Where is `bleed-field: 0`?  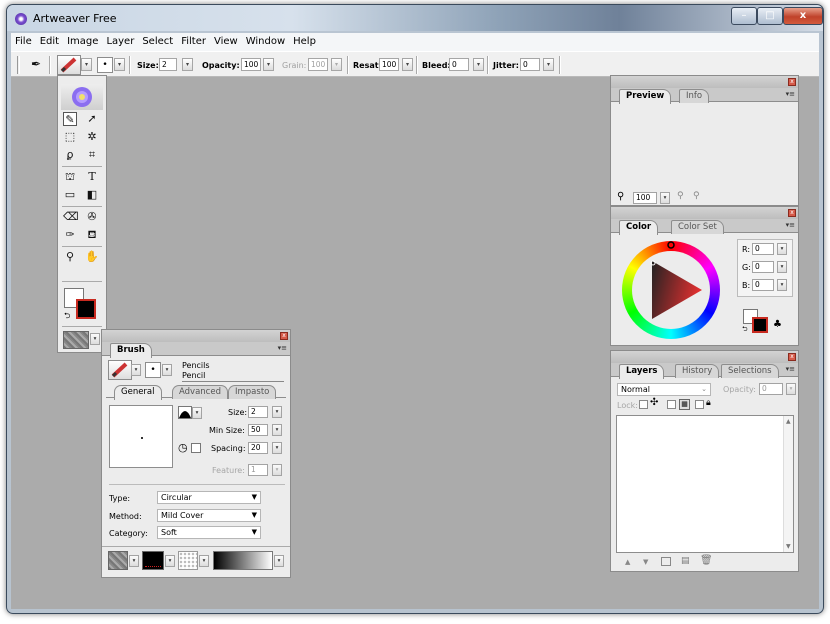
bleed-field: 0 is located at coordinates (459, 64).